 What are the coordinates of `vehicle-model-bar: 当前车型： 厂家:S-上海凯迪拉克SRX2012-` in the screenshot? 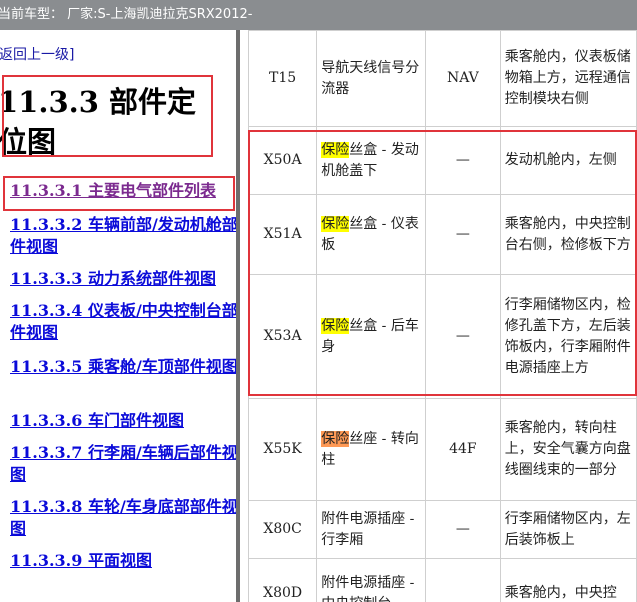 It's located at (318, 15).